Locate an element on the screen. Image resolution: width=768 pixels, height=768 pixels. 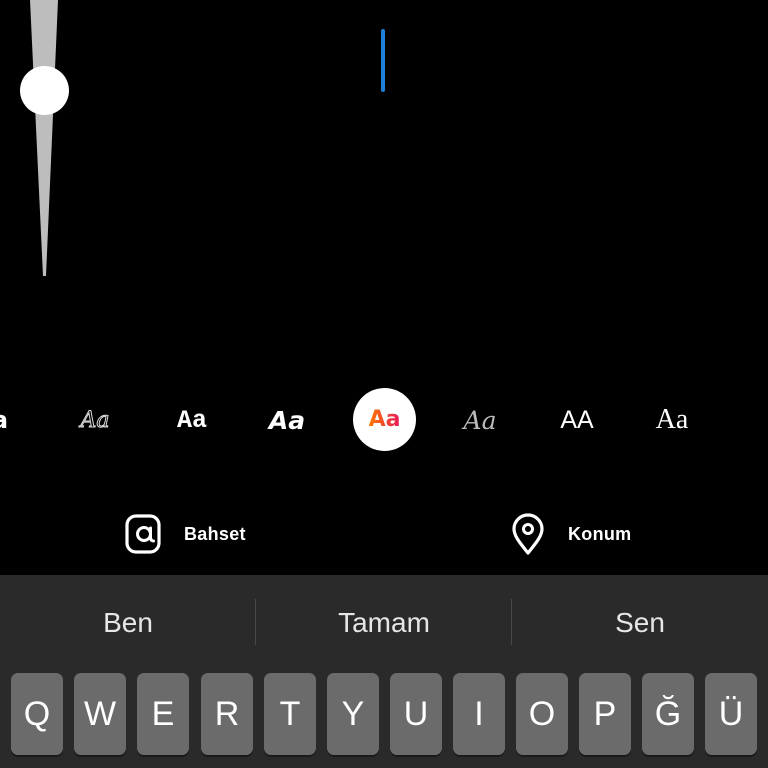
font-option-script: Aa is located at coordinates (95, 420).